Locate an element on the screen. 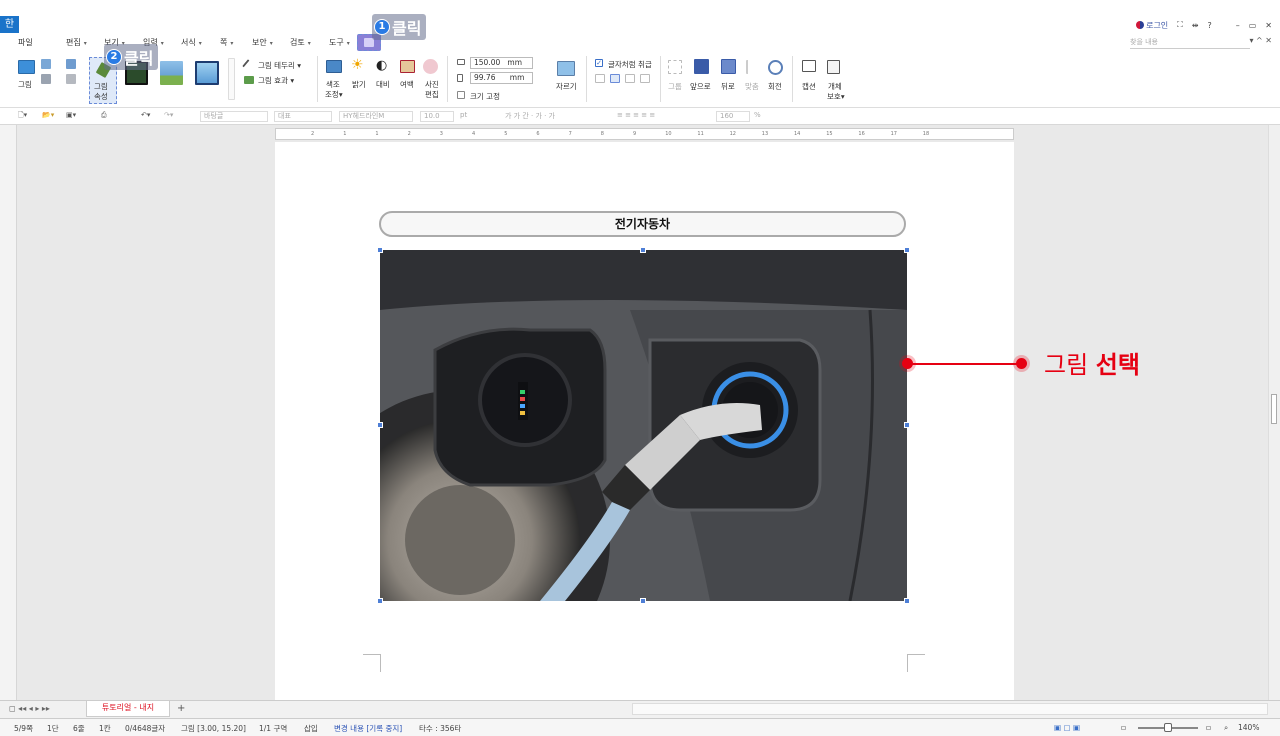 Image resolution: width=1280 pixels, height=736 pixels. resize-handle-nw is located at coordinates (380, 250).